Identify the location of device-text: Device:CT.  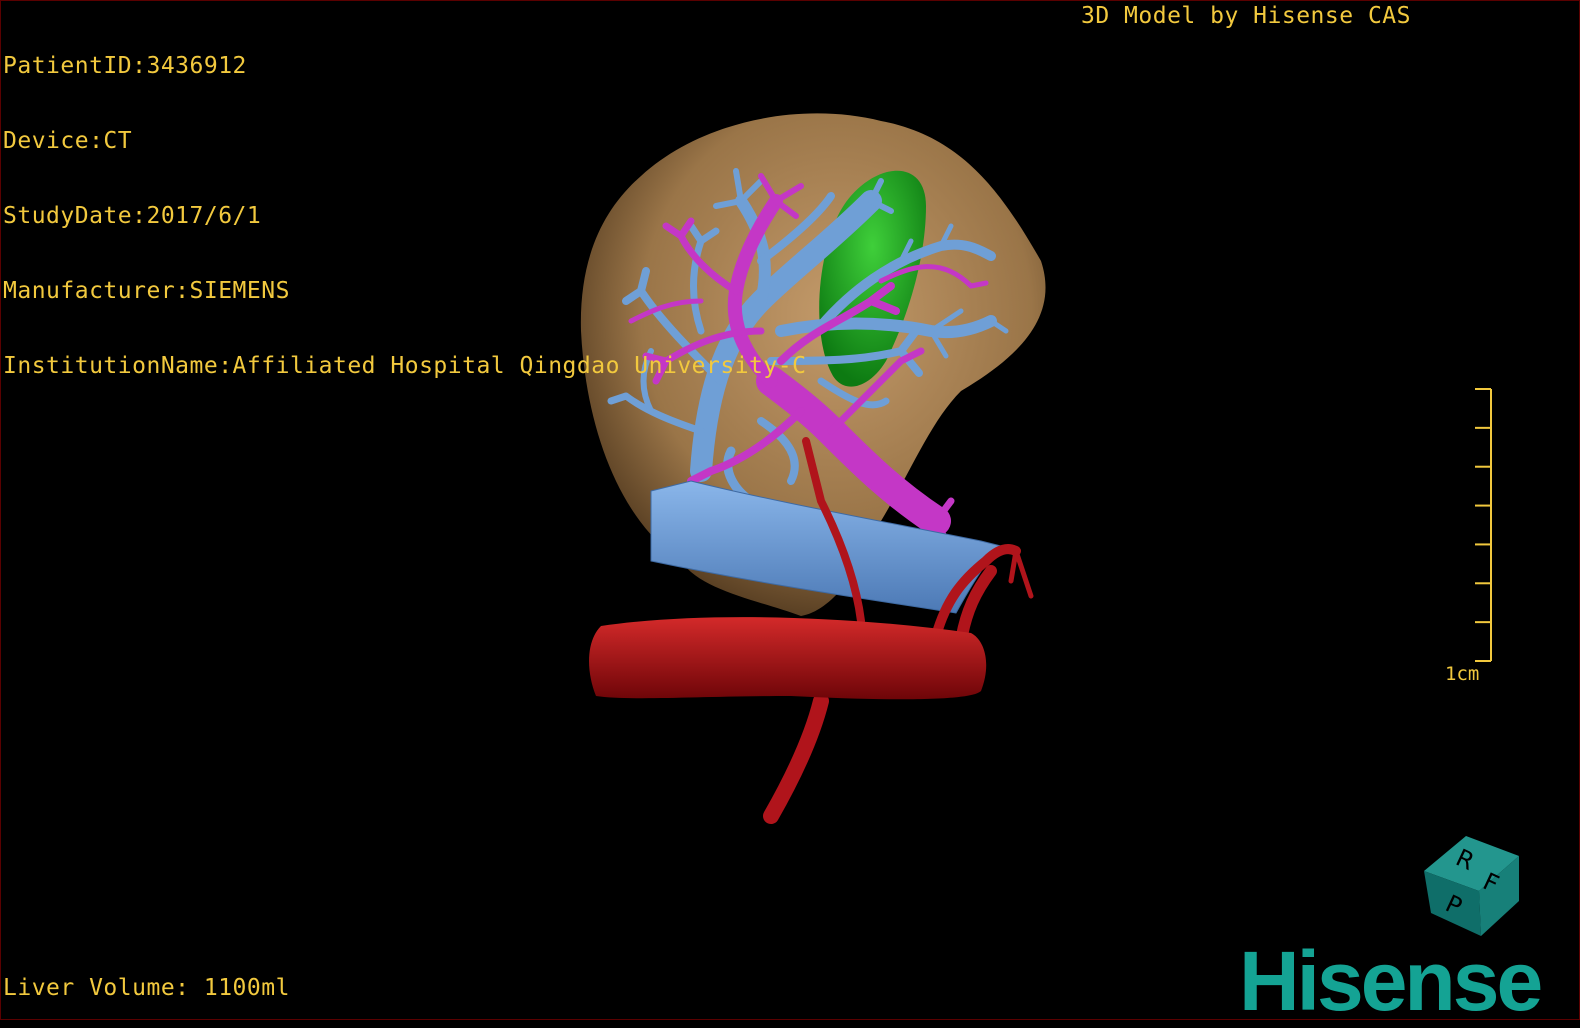
(68, 141).